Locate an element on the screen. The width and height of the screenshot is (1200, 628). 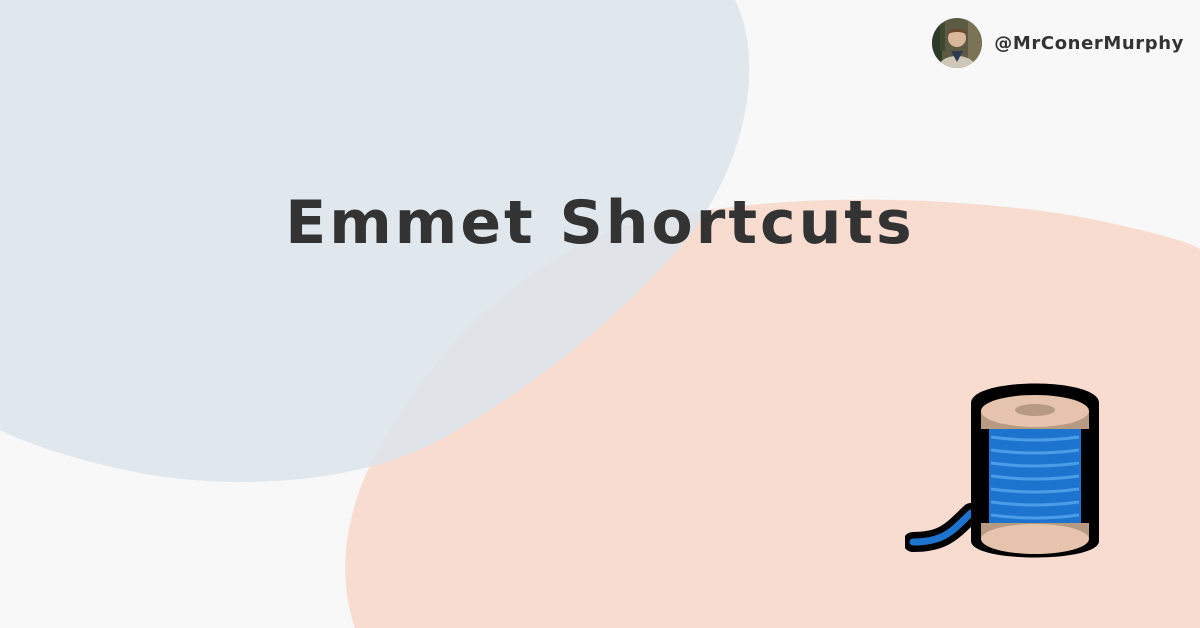
author-badge: @MrConerMurphy is located at coordinates (1058, 43).